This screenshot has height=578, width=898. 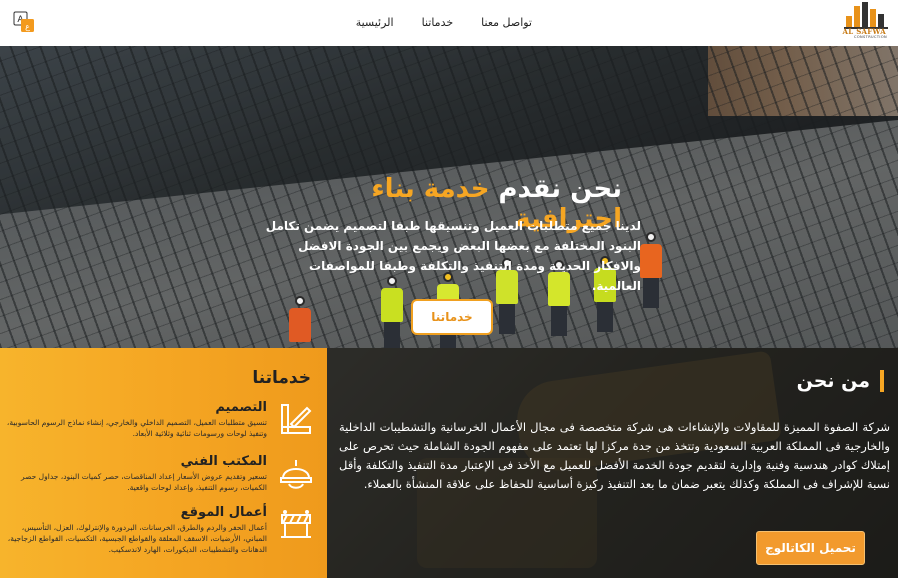 I want to click on nav-item-services: خدماتنا, so click(x=438, y=22).